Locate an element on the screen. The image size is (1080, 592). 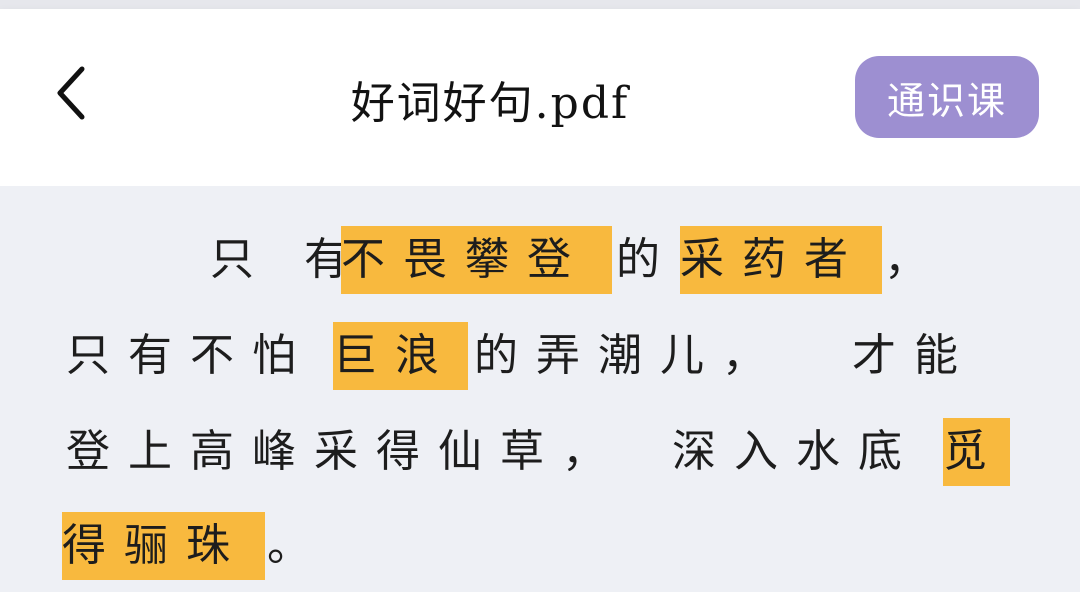
highlighted-text: 巨浪 is located at coordinates (400, 356).